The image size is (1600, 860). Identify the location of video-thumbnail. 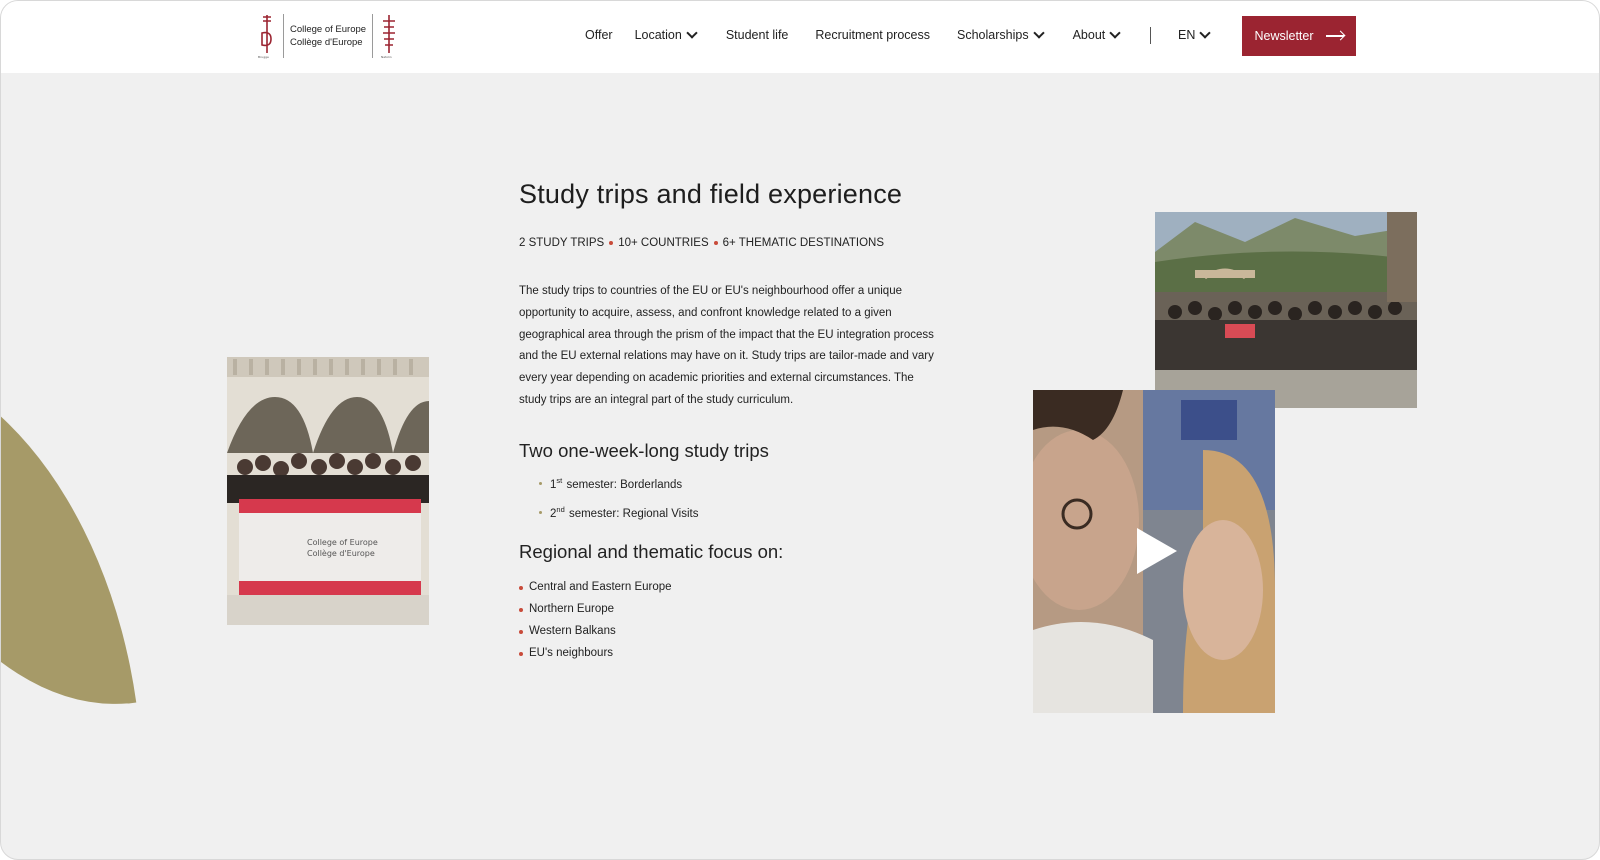
(1154, 551).